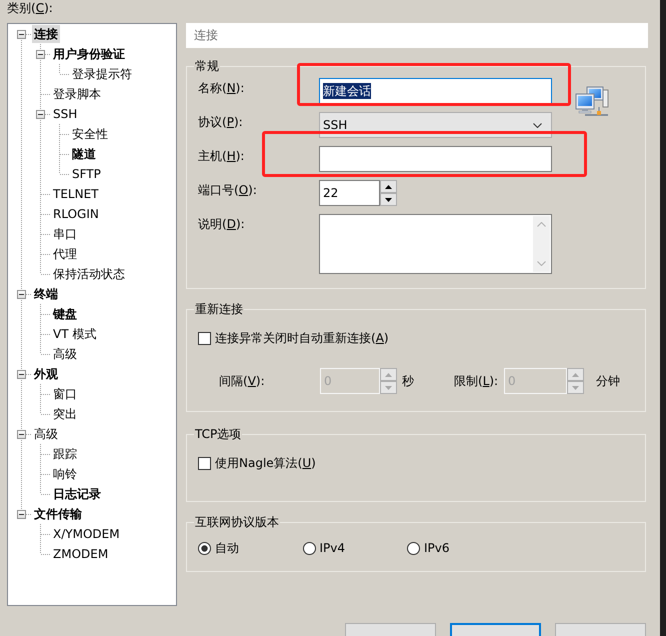 This screenshot has height=636, width=666. Describe the element at coordinates (90, 134) in the screenshot. I see `tree-item: 安全性` at that location.